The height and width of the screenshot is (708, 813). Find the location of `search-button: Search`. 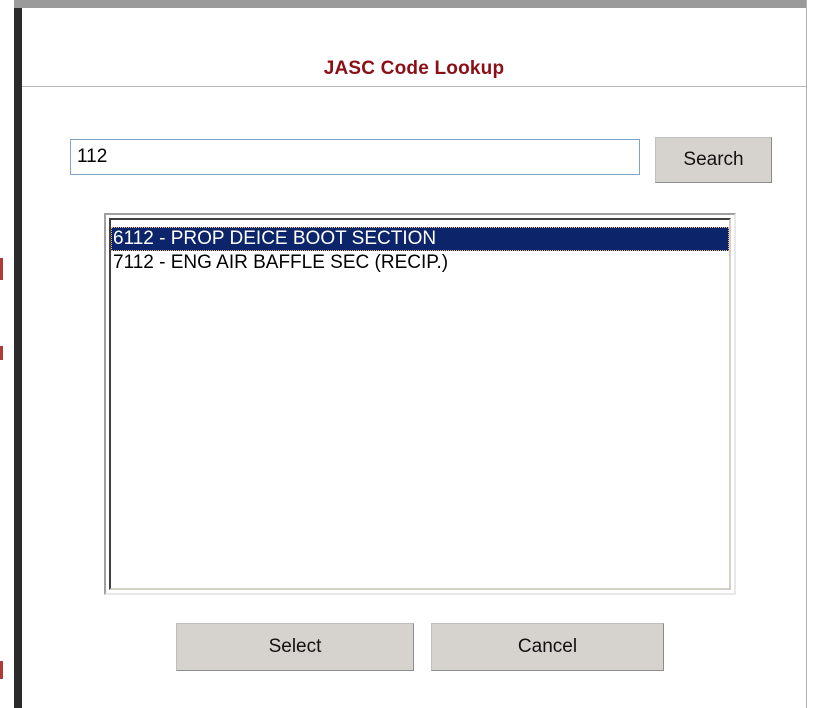

search-button: Search is located at coordinates (713, 160).